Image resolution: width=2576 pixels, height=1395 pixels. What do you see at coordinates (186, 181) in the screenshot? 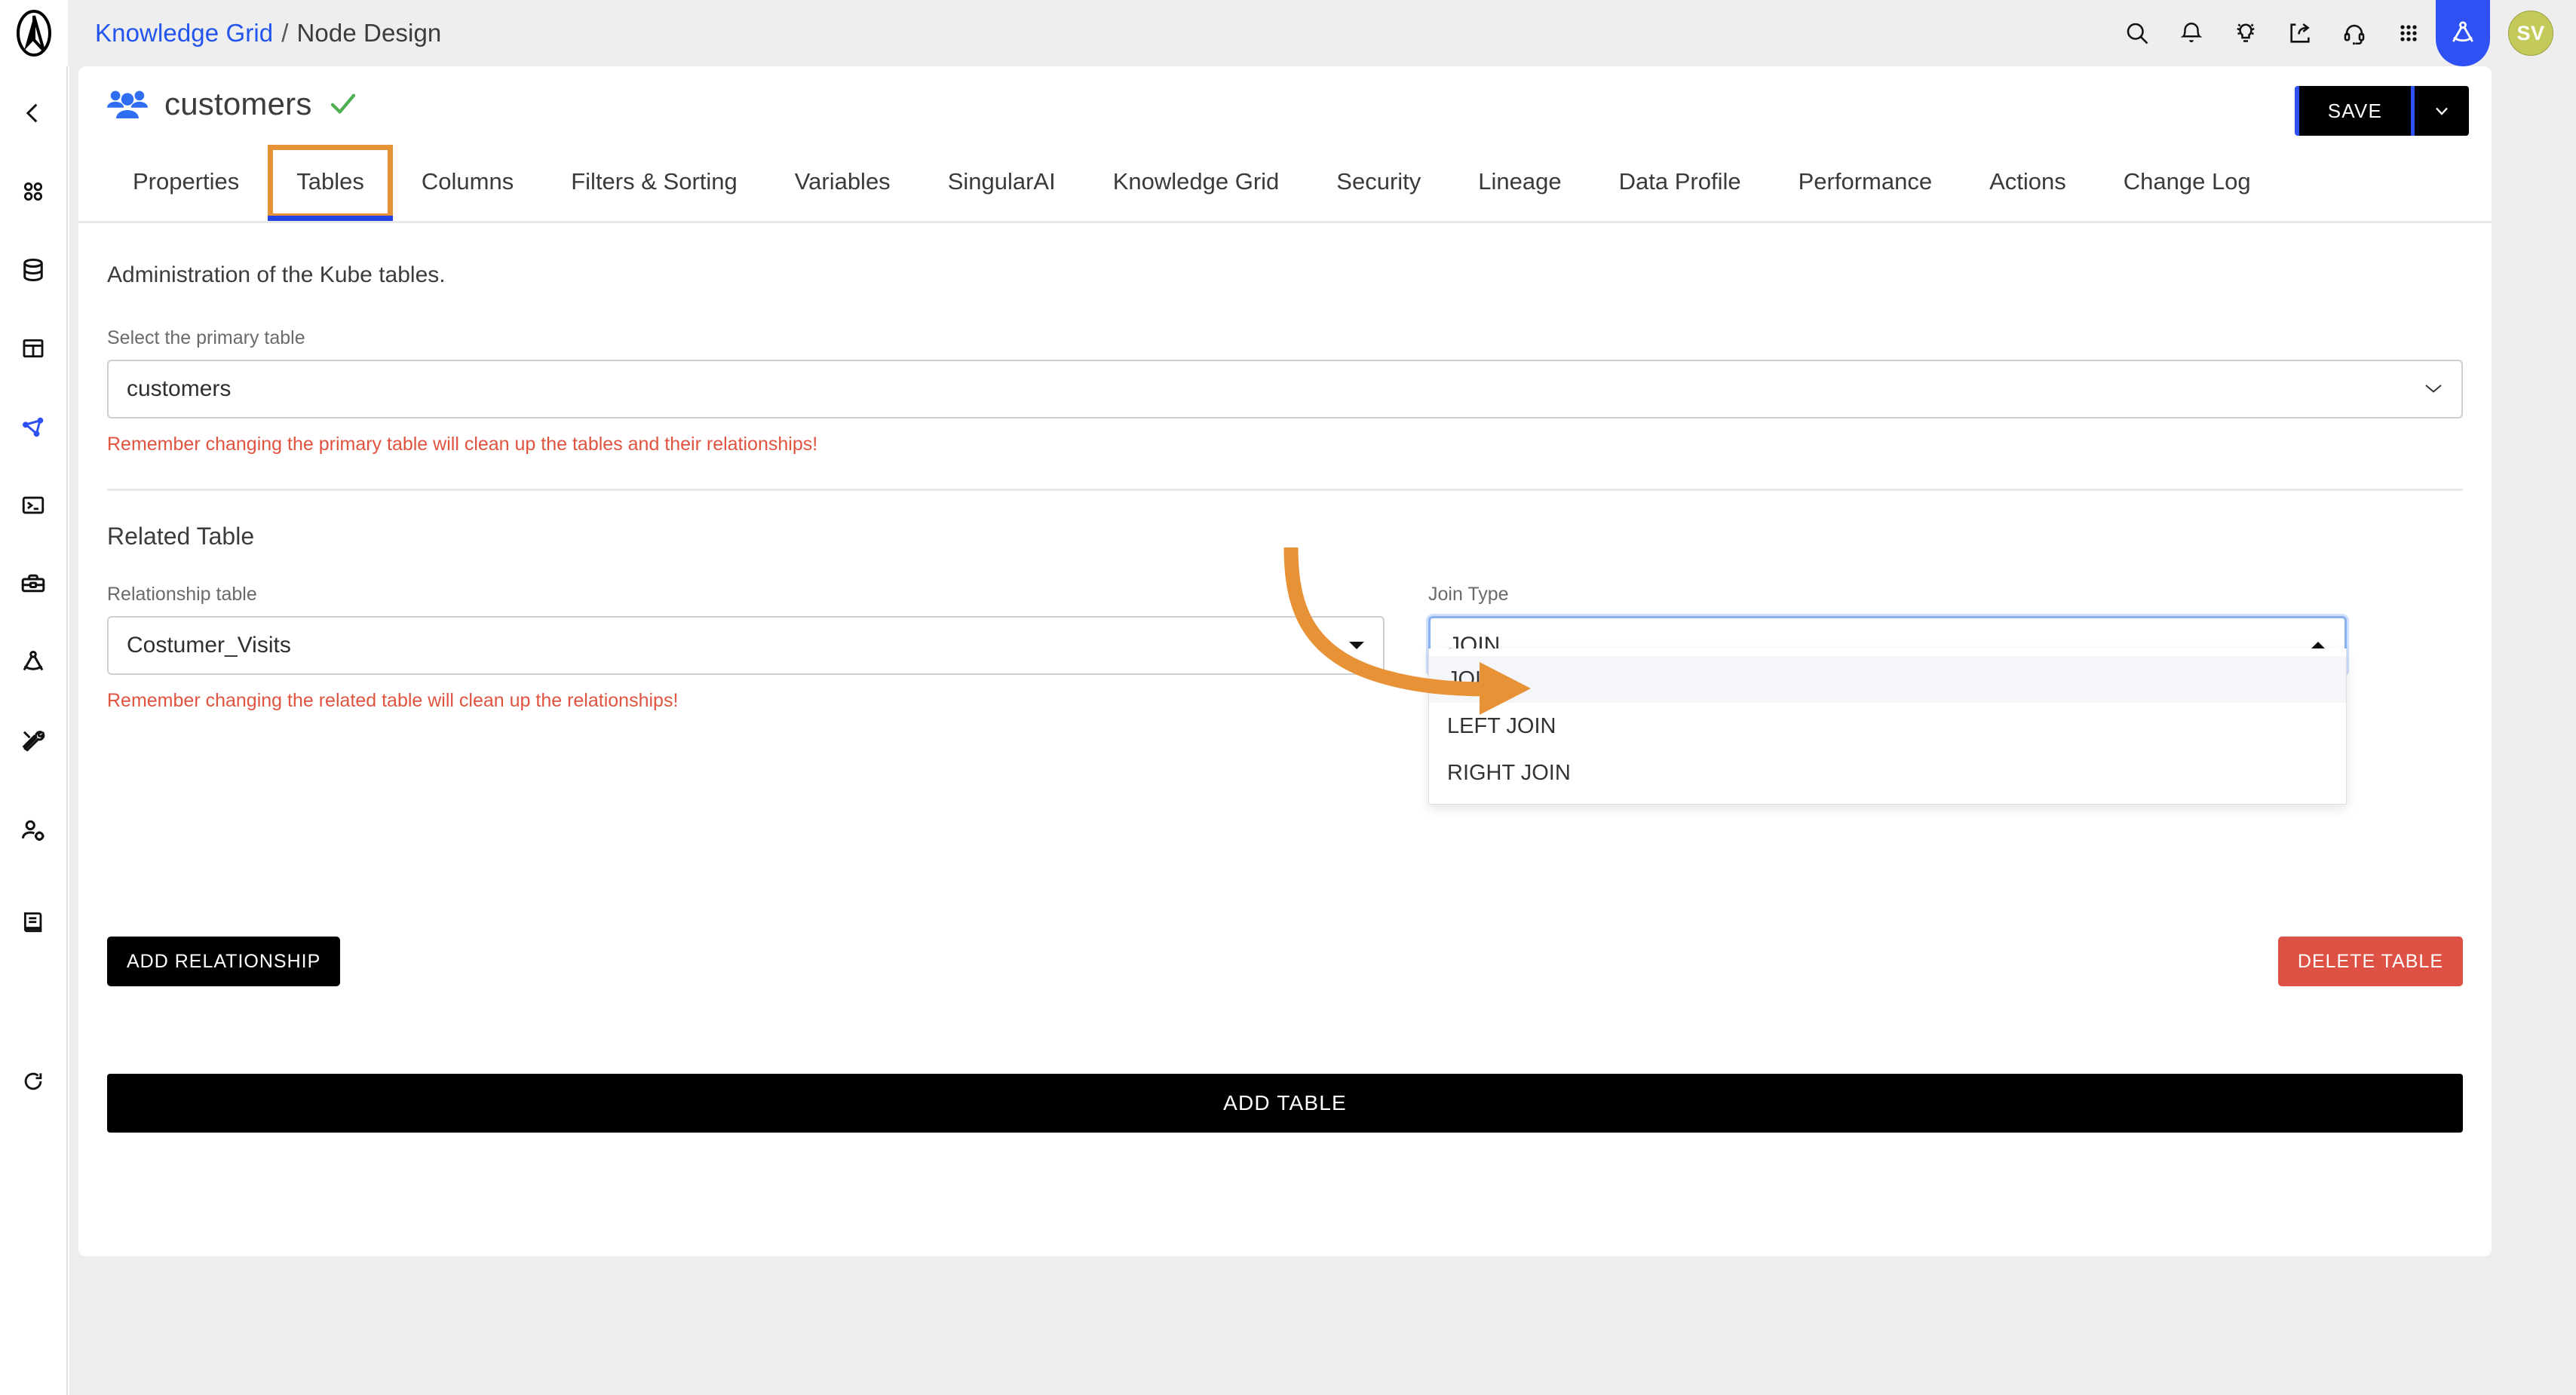
I see `tab-properties: Properties` at bounding box center [186, 181].